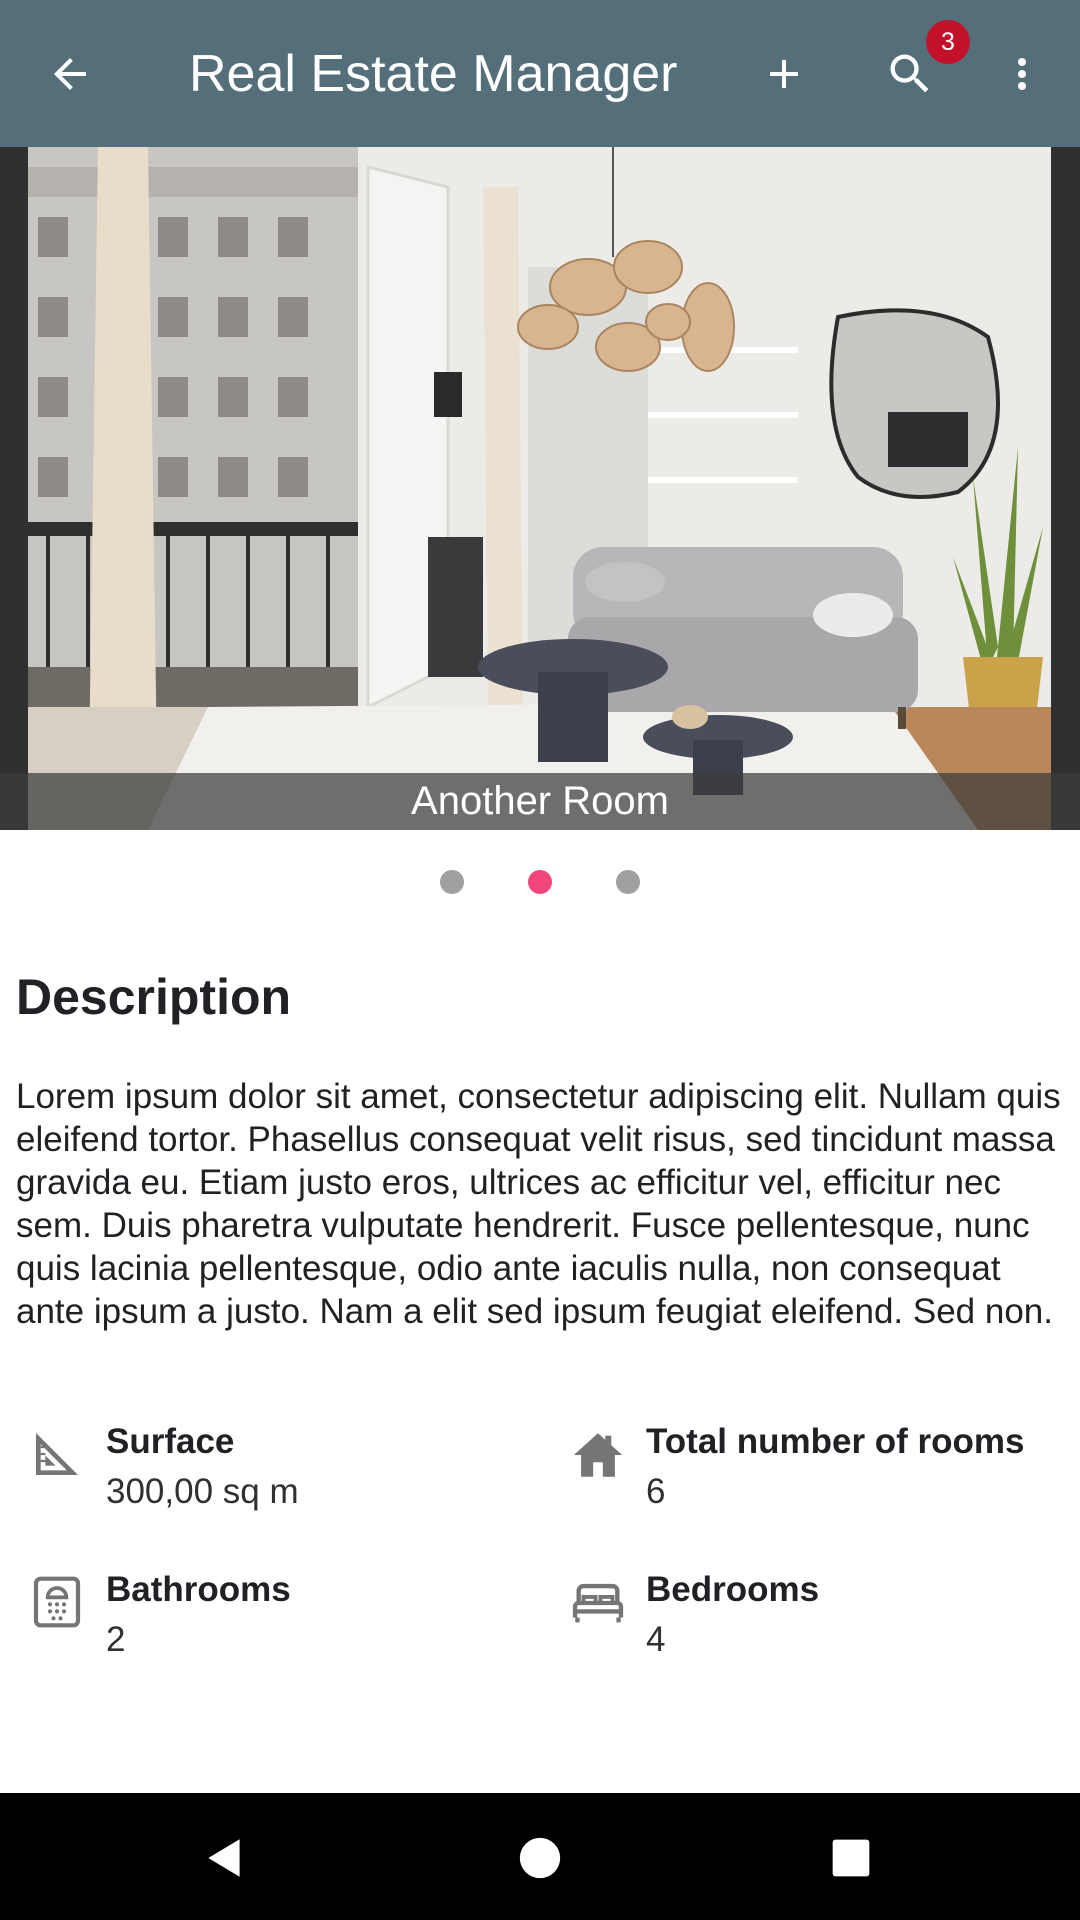 The width and height of the screenshot is (1080, 1920). Describe the element at coordinates (784, 74) in the screenshot. I see `add-icon` at that location.